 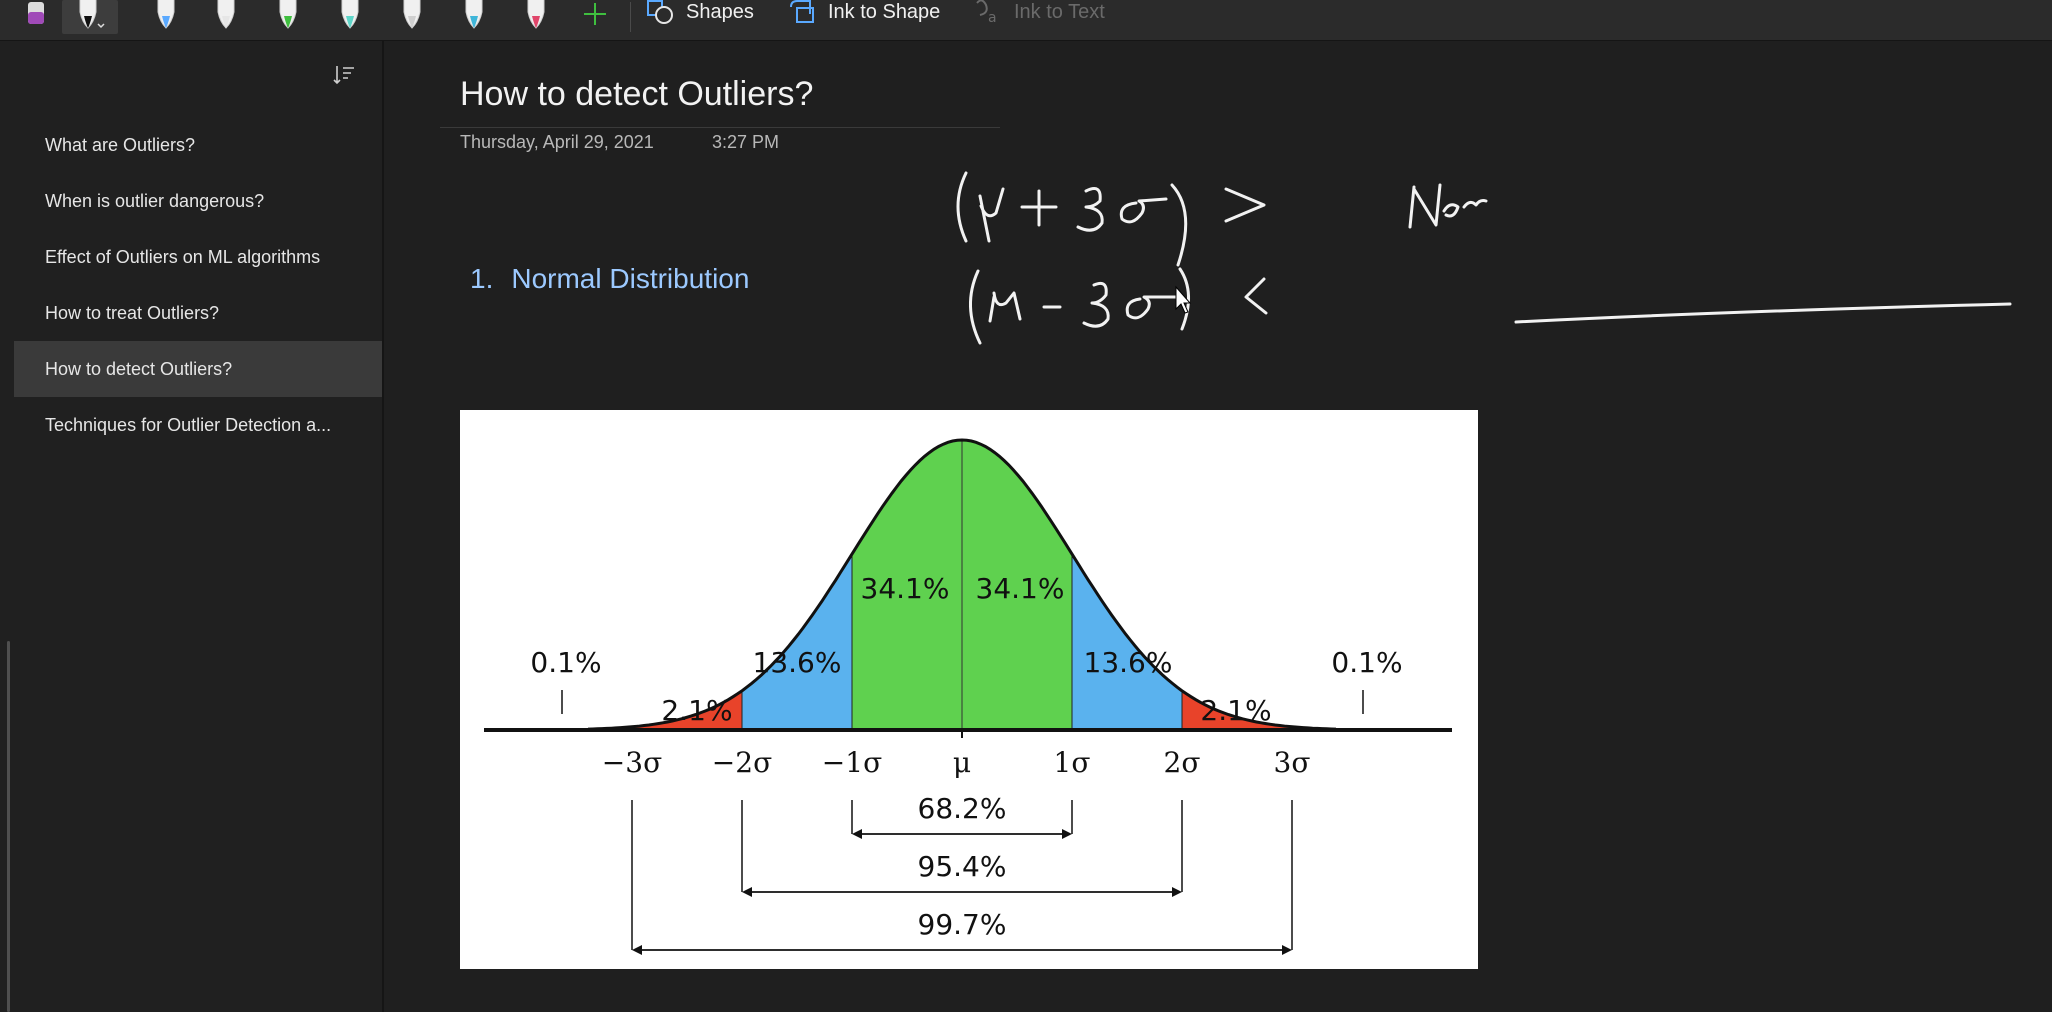 What do you see at coordinates (198, 369) in the screenshot?
I see `page-list-item: How to detect Outliers?` at bounding box center [198, 369].